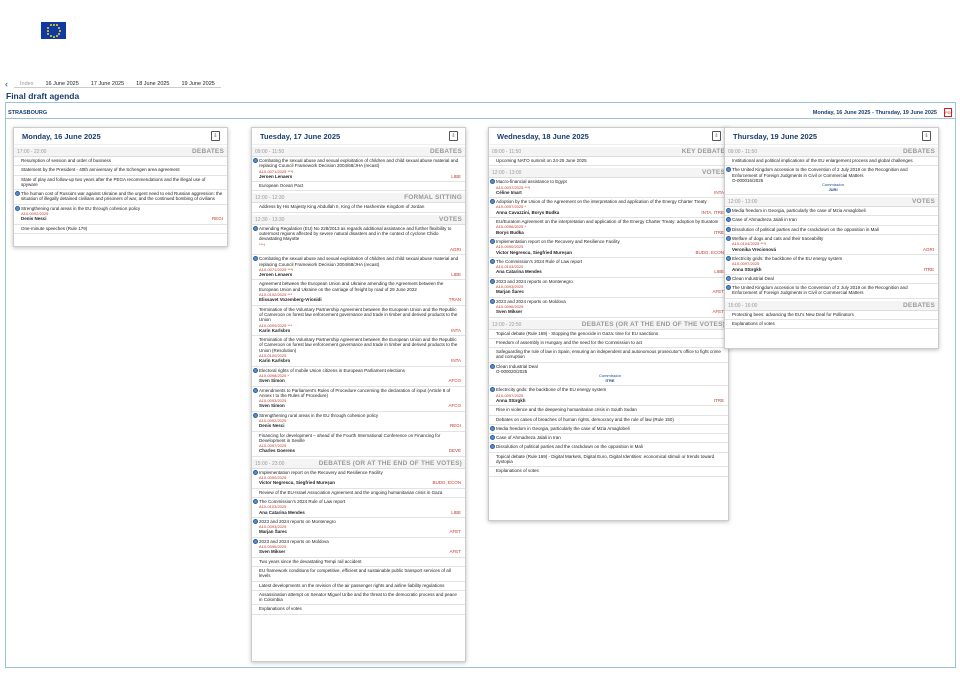  What do you see at coordinates (358, 187) in the screenshot?
I see `agenda-item: European Ocean Pact` at bounding box center [358, 187].